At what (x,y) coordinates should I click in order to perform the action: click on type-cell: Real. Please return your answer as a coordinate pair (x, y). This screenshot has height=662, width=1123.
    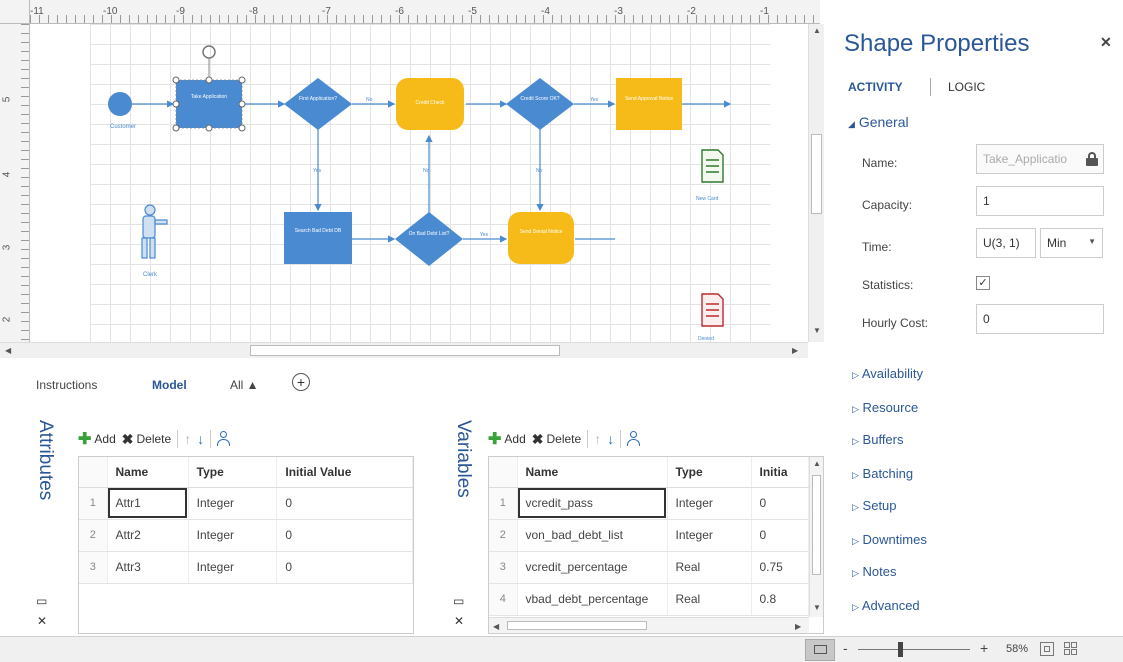
    Looking at the image, I should click on (709, 567).